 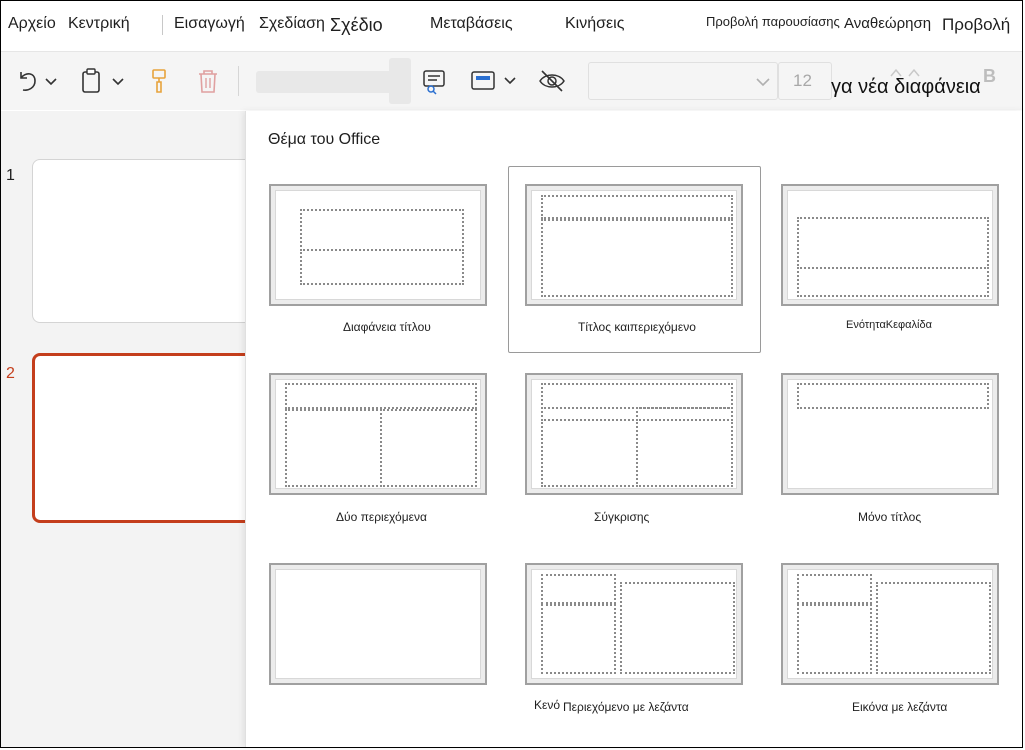 I want to click on menu-separator, so click(x=162, y=25).